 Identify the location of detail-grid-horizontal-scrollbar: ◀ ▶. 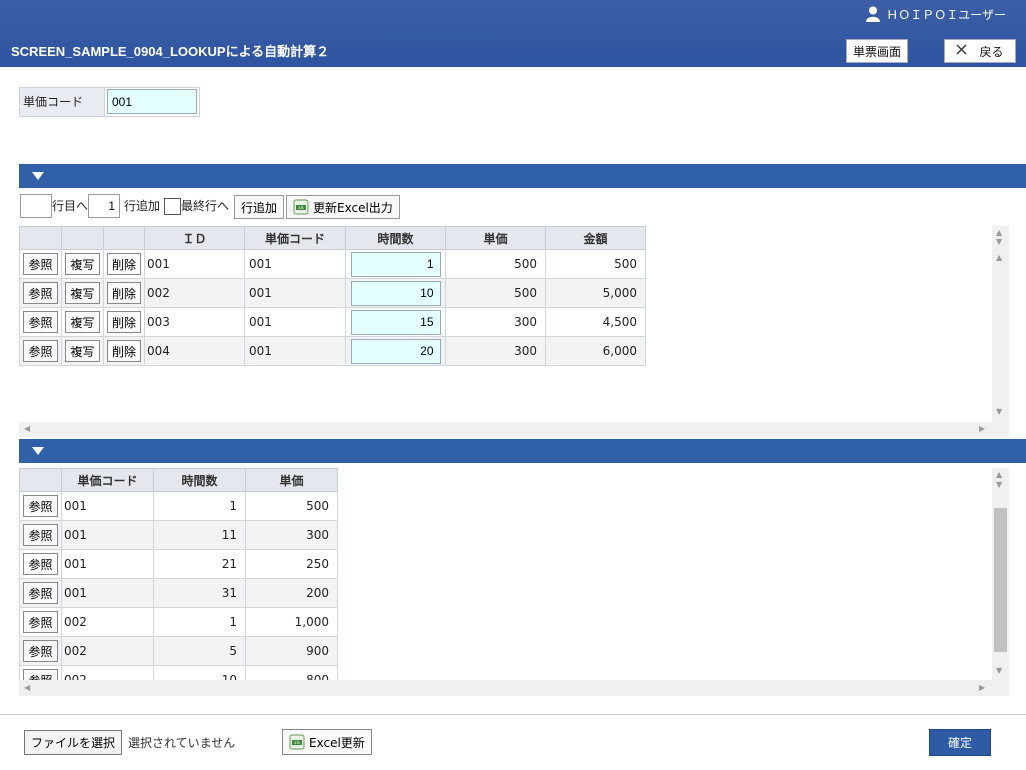
(514, 429).